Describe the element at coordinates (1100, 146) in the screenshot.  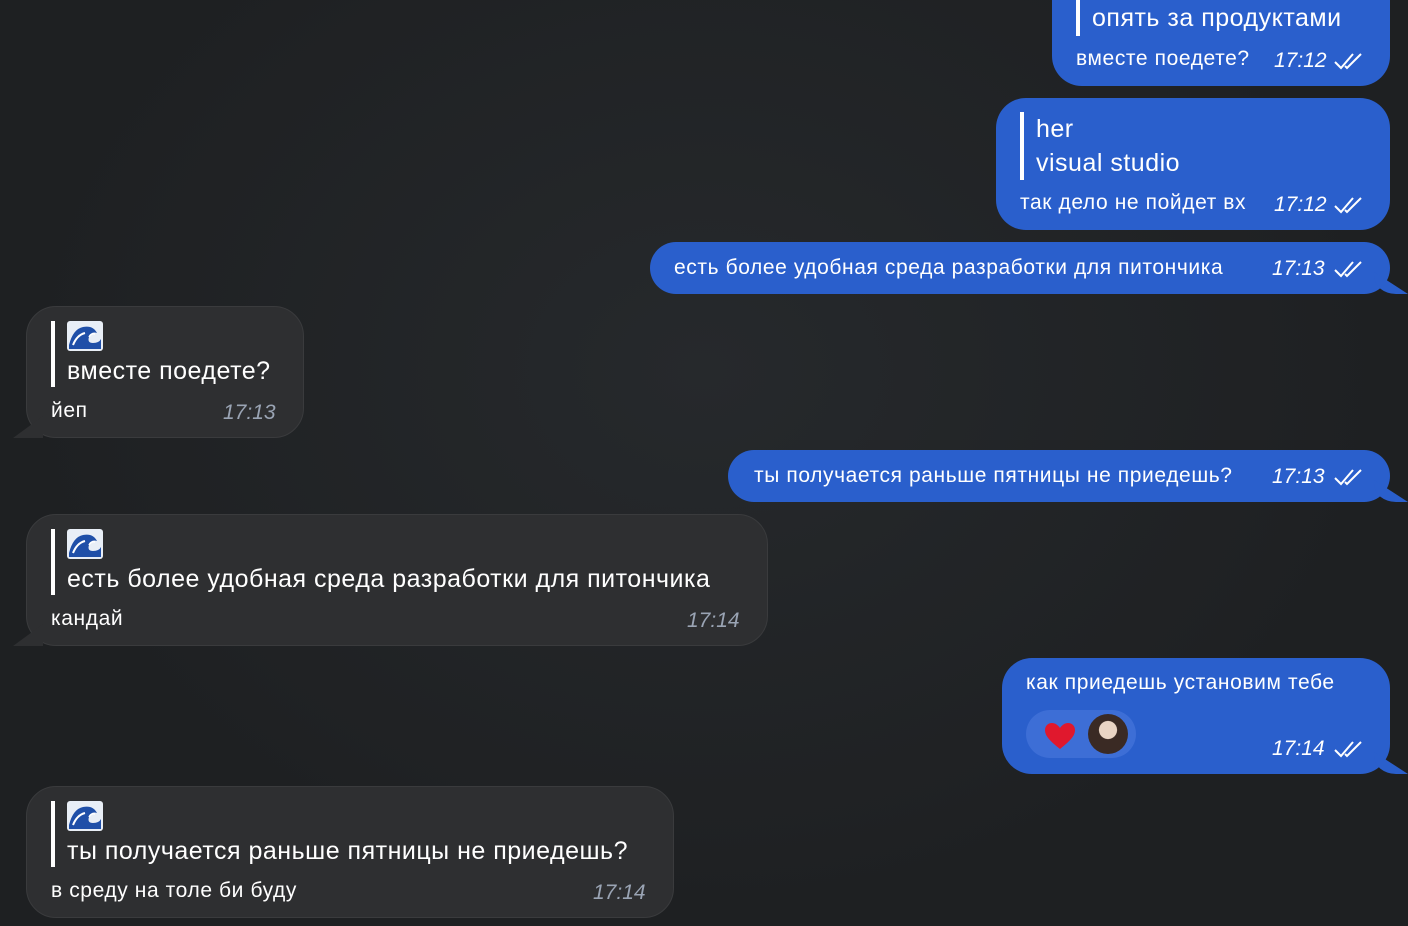
I see `reply-quote: her visual studio` at that location.